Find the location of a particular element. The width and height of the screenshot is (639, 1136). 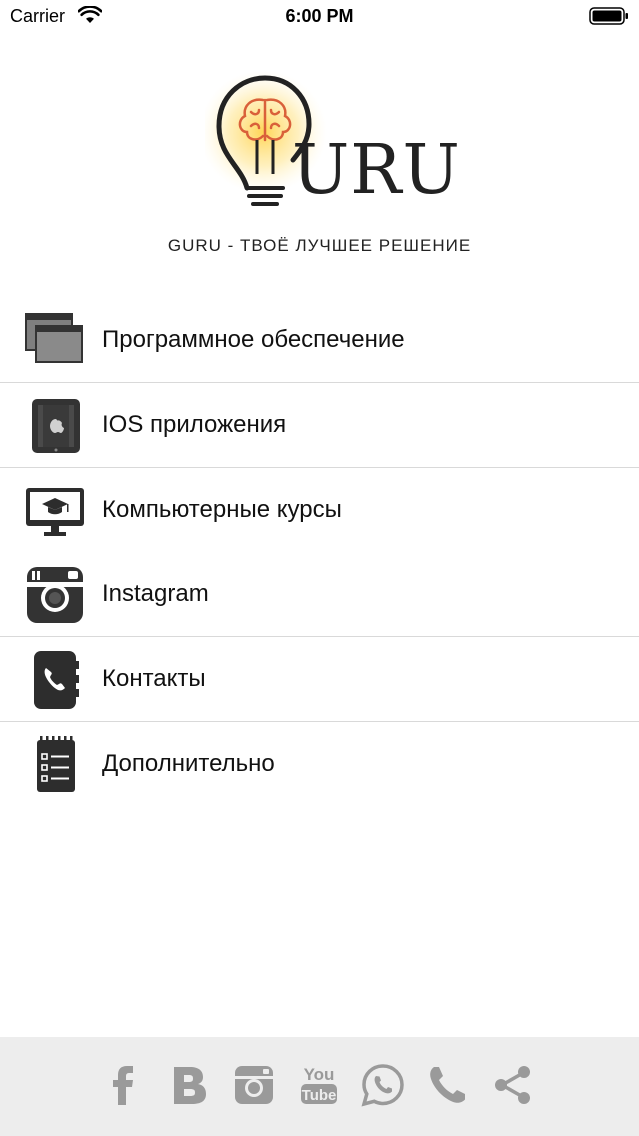

menu-item-ios-apps: IOS приложения is located at coordinates (319, 425).